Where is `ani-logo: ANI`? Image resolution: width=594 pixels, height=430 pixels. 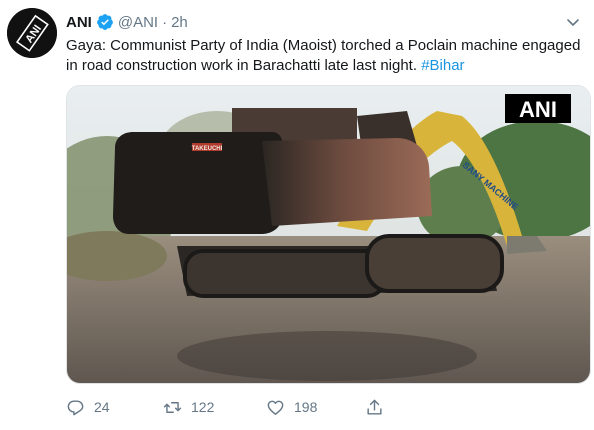 ani-logo: ANI is located at coordinates (32, 33).